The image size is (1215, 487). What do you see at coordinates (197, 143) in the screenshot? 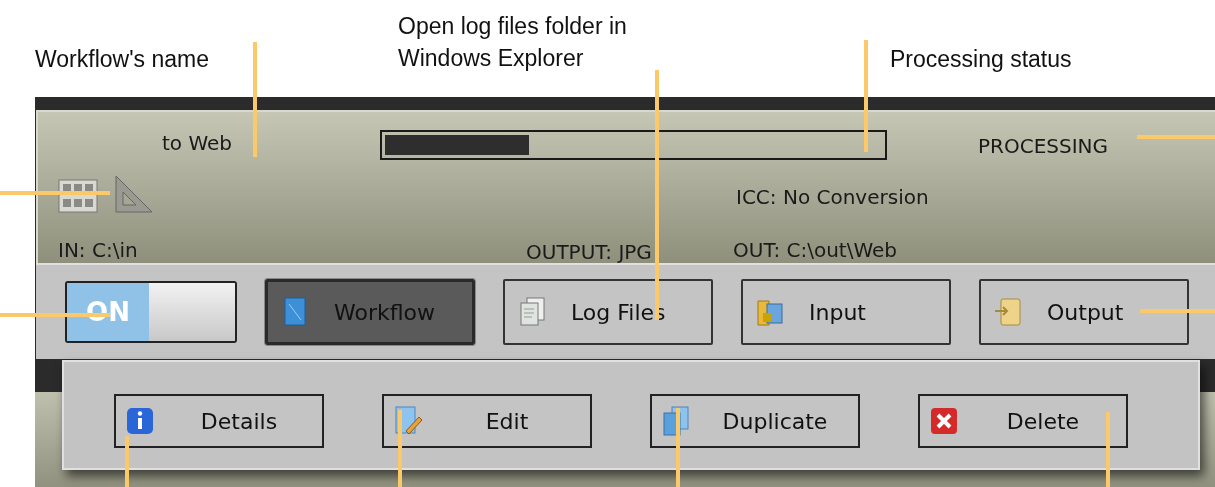
I see `workflow-name: to Web` at bounding box center [197, 143].